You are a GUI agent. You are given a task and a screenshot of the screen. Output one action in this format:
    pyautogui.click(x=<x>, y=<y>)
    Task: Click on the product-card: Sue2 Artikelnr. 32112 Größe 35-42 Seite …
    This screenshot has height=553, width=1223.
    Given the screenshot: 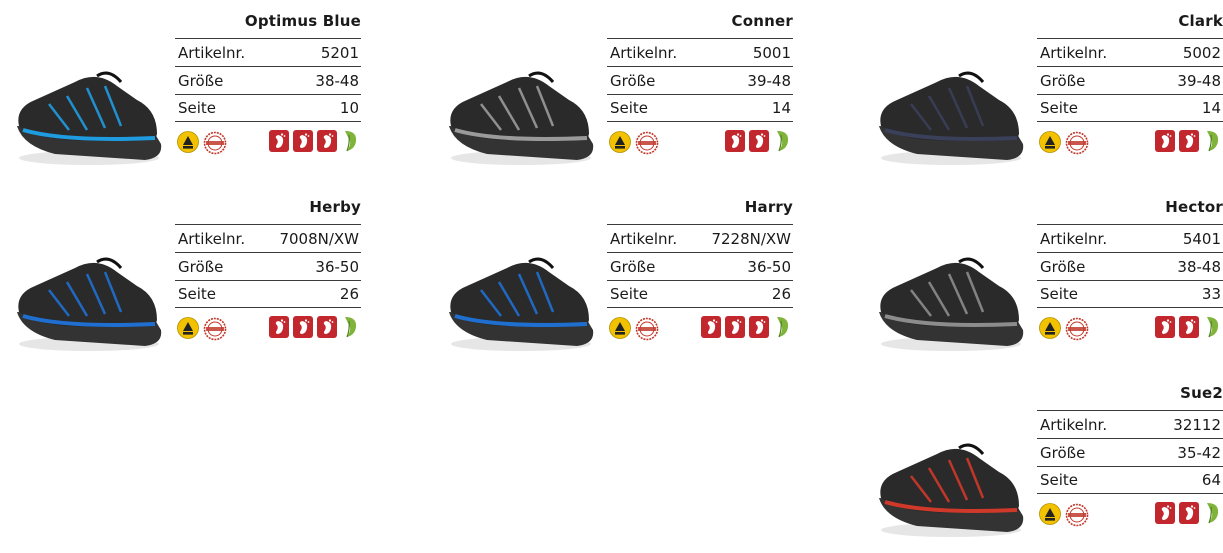 What is the action you would take?
    pyautogui.click(x=1045, y=465)
    